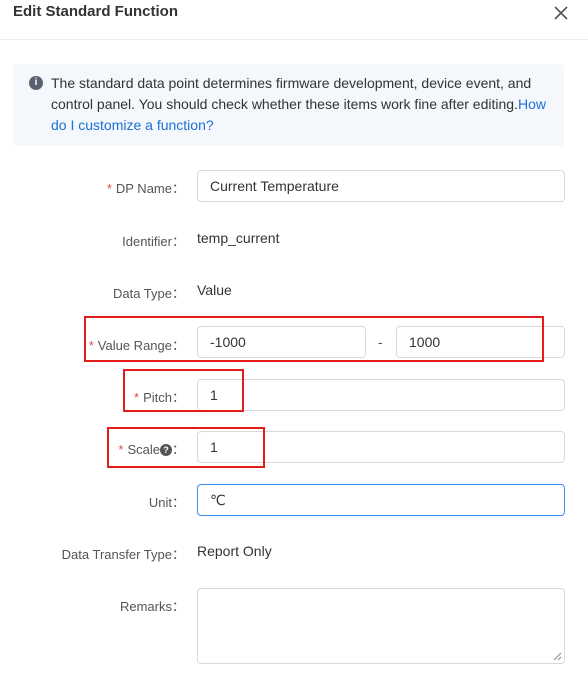 The height and width of the screenshot is (697, 588). Describe the element at coordinates (381, 500) in the screenshot. I see `unit-input: ℃` at that location.